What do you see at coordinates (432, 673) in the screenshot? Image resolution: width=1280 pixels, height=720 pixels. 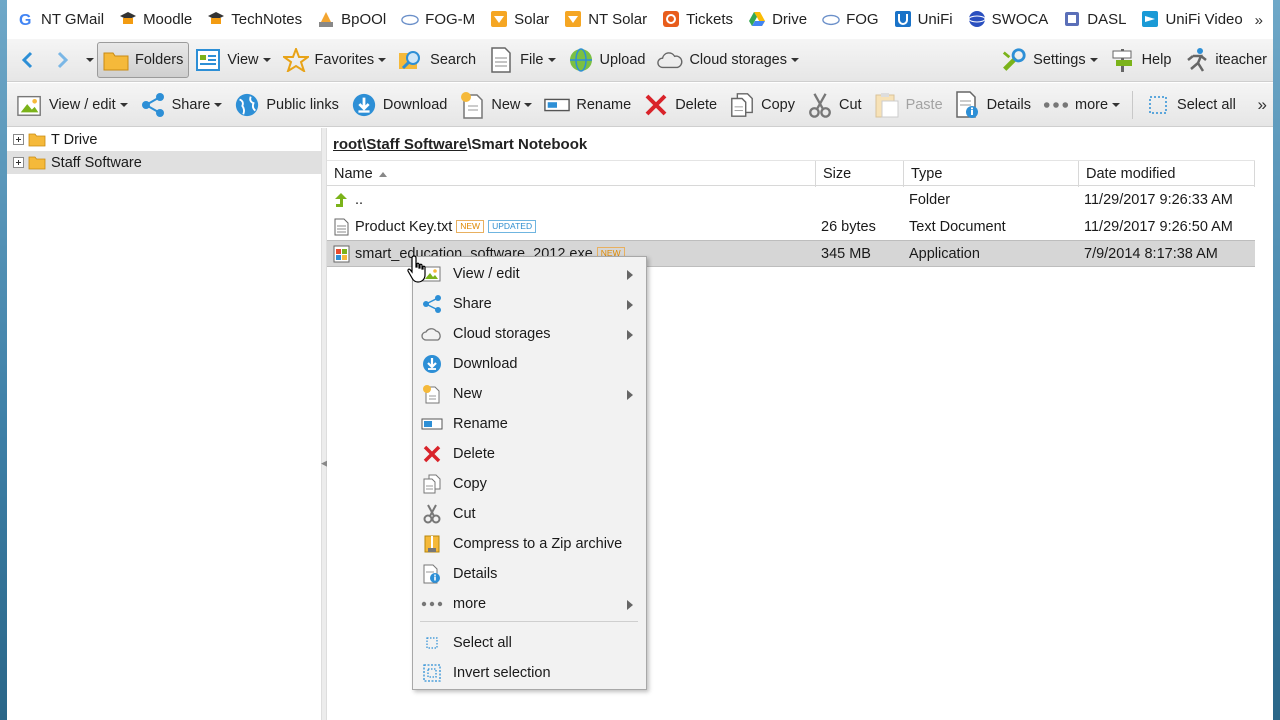 I see `invert-selection-icon` at bounding box center [432, 673].